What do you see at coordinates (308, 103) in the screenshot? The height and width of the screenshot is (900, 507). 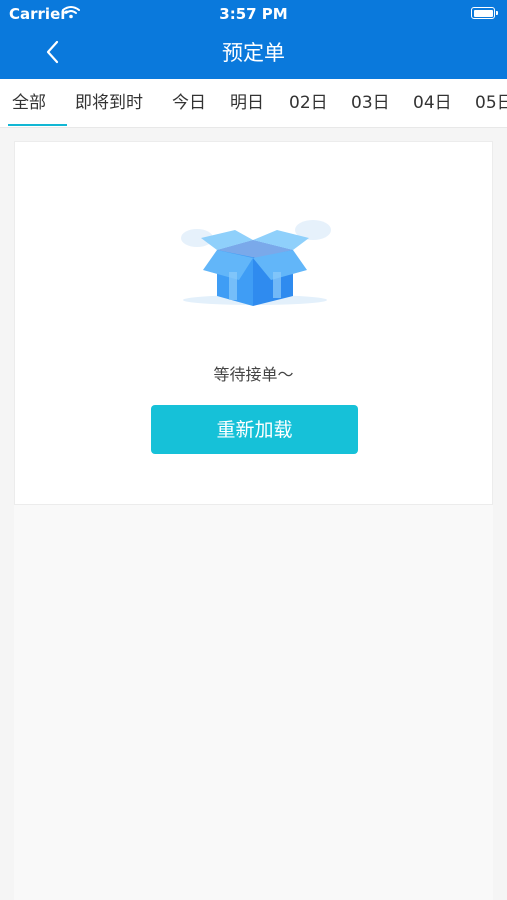 I see `tab-day-02: 02日` at bounding box center [308, 103].